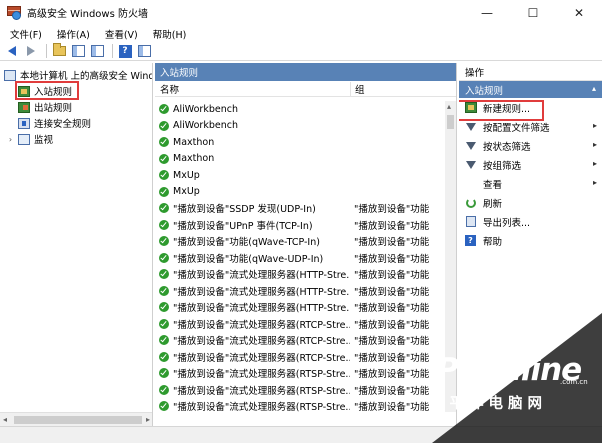 The height and width of the screenshot is (443, 602). Describe the element at coordinates (530, 89) in the screenshot. I see `actions-section-header: 入站规则 ▴` at that location.